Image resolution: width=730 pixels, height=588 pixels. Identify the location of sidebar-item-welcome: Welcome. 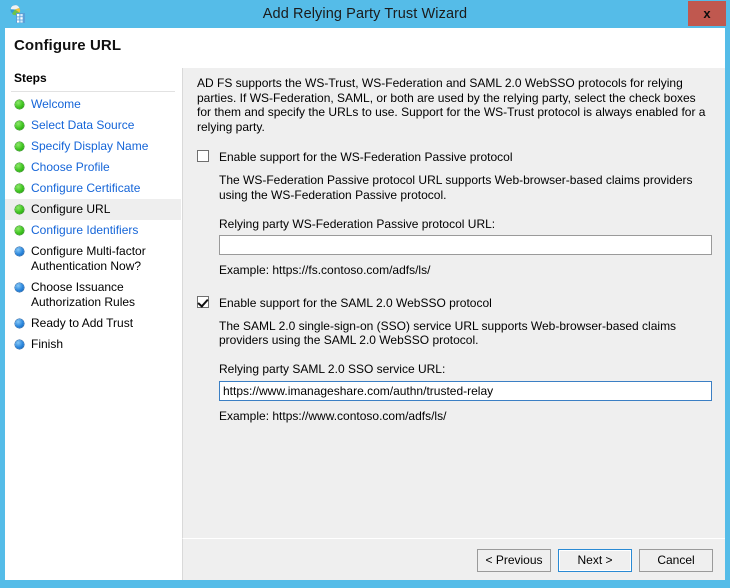
(93, 104).